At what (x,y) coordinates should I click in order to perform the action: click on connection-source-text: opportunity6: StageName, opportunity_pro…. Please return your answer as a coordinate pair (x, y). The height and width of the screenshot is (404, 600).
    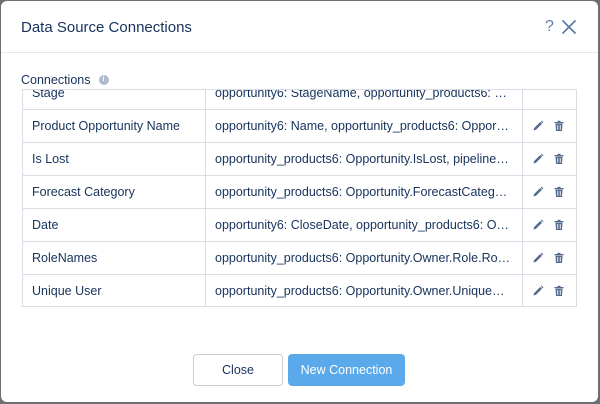
    Looking at the image, I should click on (363, 94).